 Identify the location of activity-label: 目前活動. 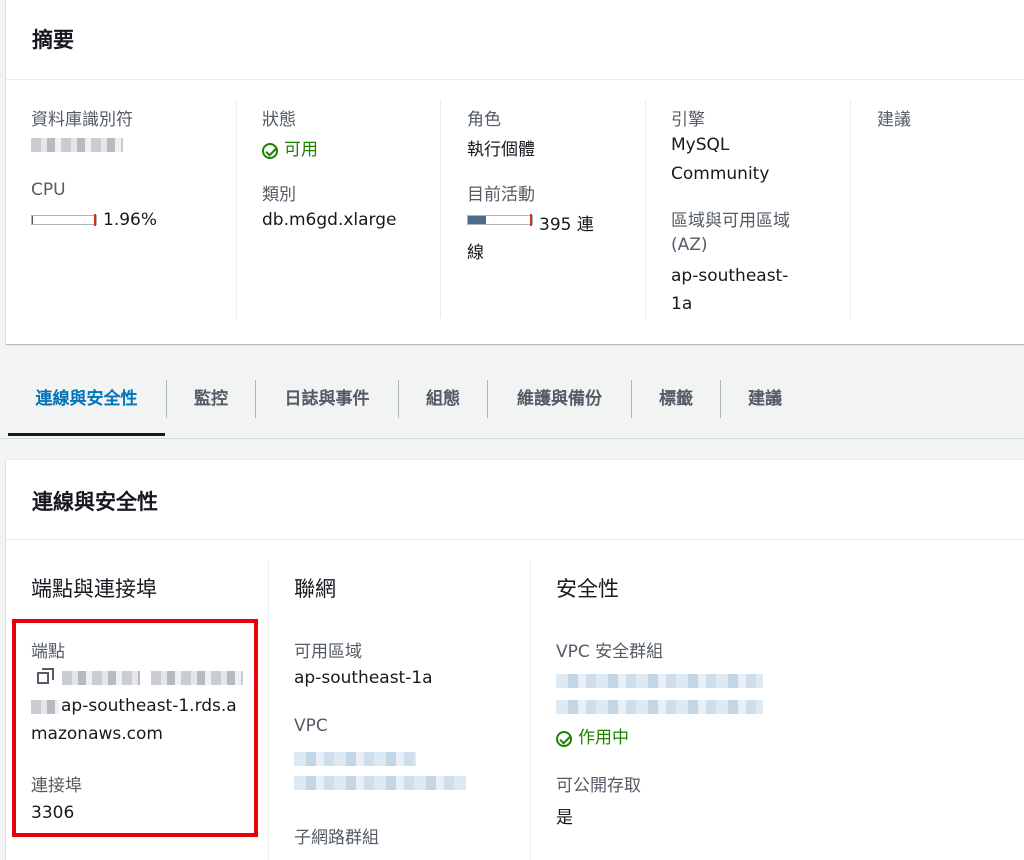
(501, 195).